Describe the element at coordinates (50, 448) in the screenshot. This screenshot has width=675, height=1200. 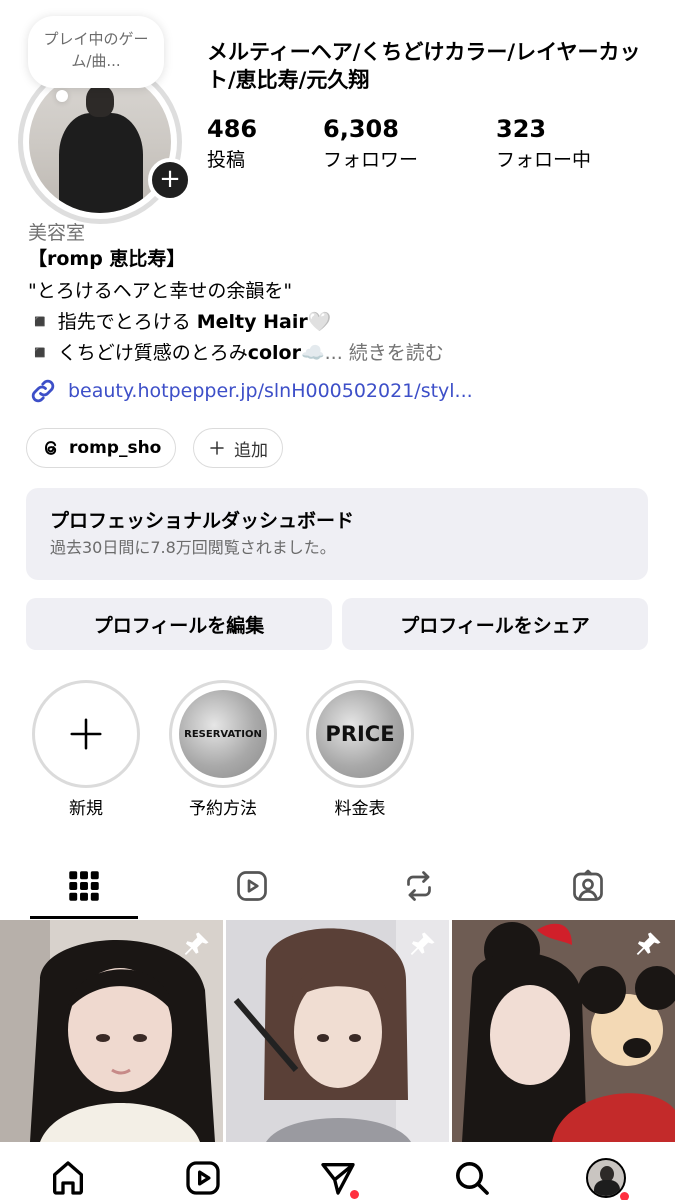
I see `threads-icon` at that location.